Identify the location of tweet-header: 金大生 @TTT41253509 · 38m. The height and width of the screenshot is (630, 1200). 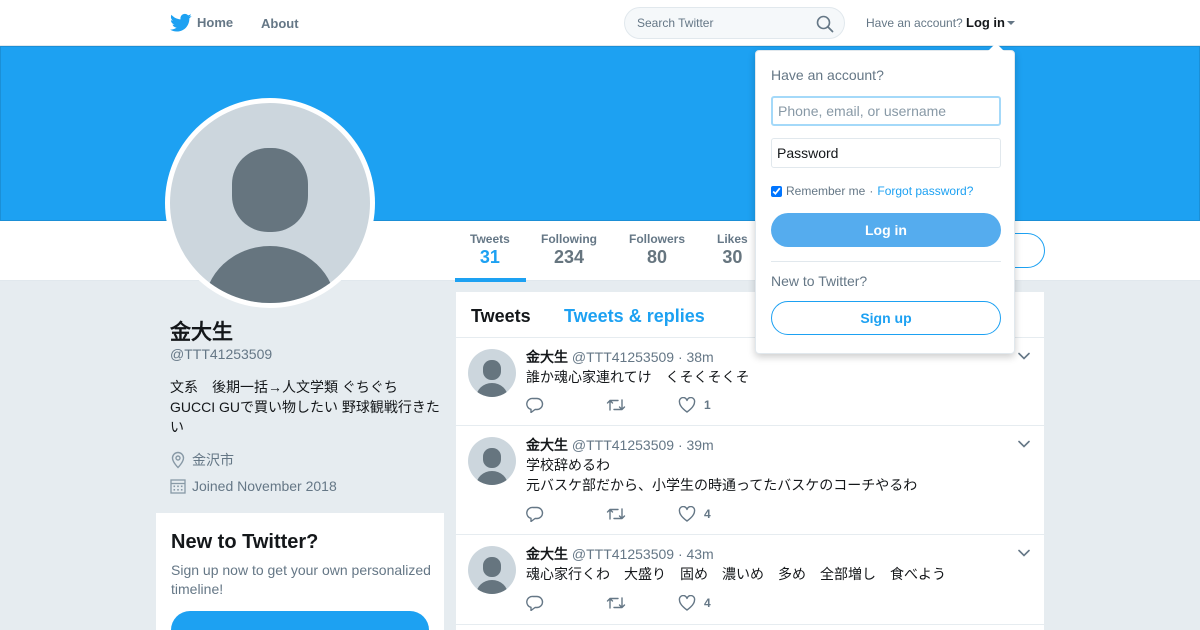
(620, 357).